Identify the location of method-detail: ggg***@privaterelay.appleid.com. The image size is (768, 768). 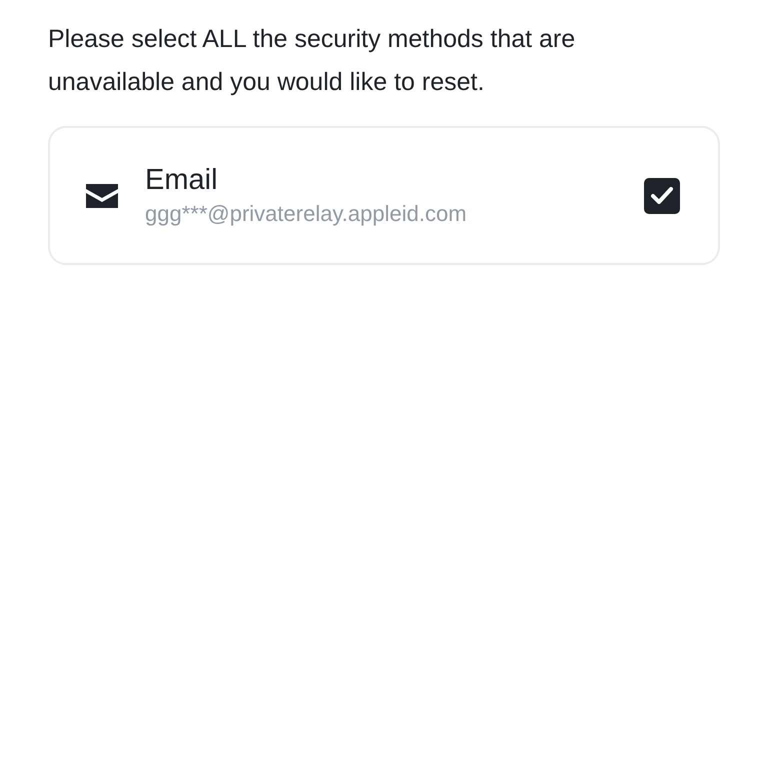
(306, 214).